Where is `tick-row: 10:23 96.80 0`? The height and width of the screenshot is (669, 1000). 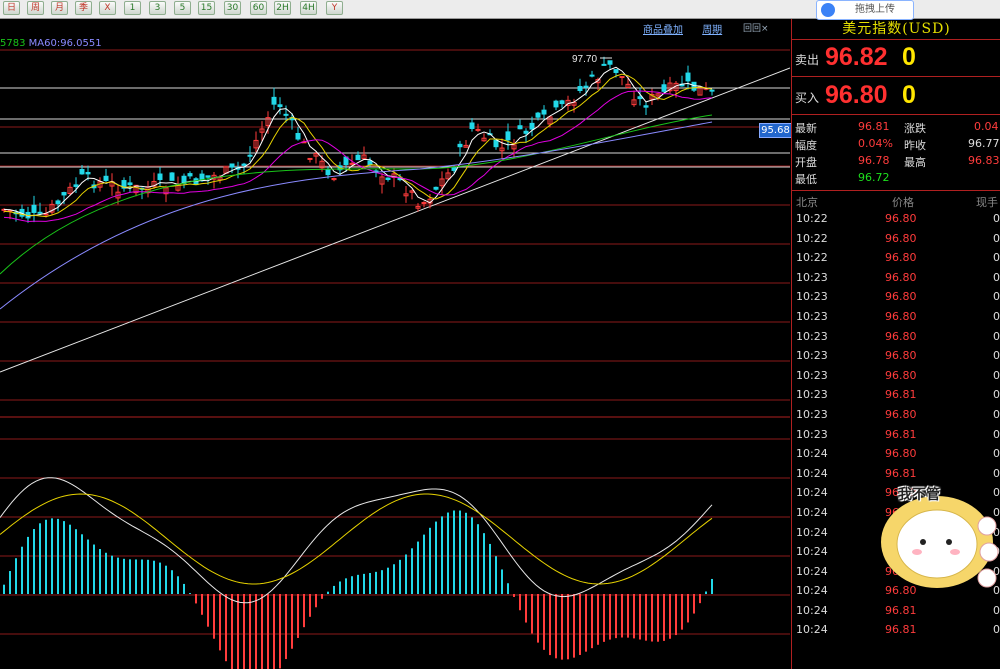
tick-row: 10:23 96.80 0 is located at coordinates (896, 278).